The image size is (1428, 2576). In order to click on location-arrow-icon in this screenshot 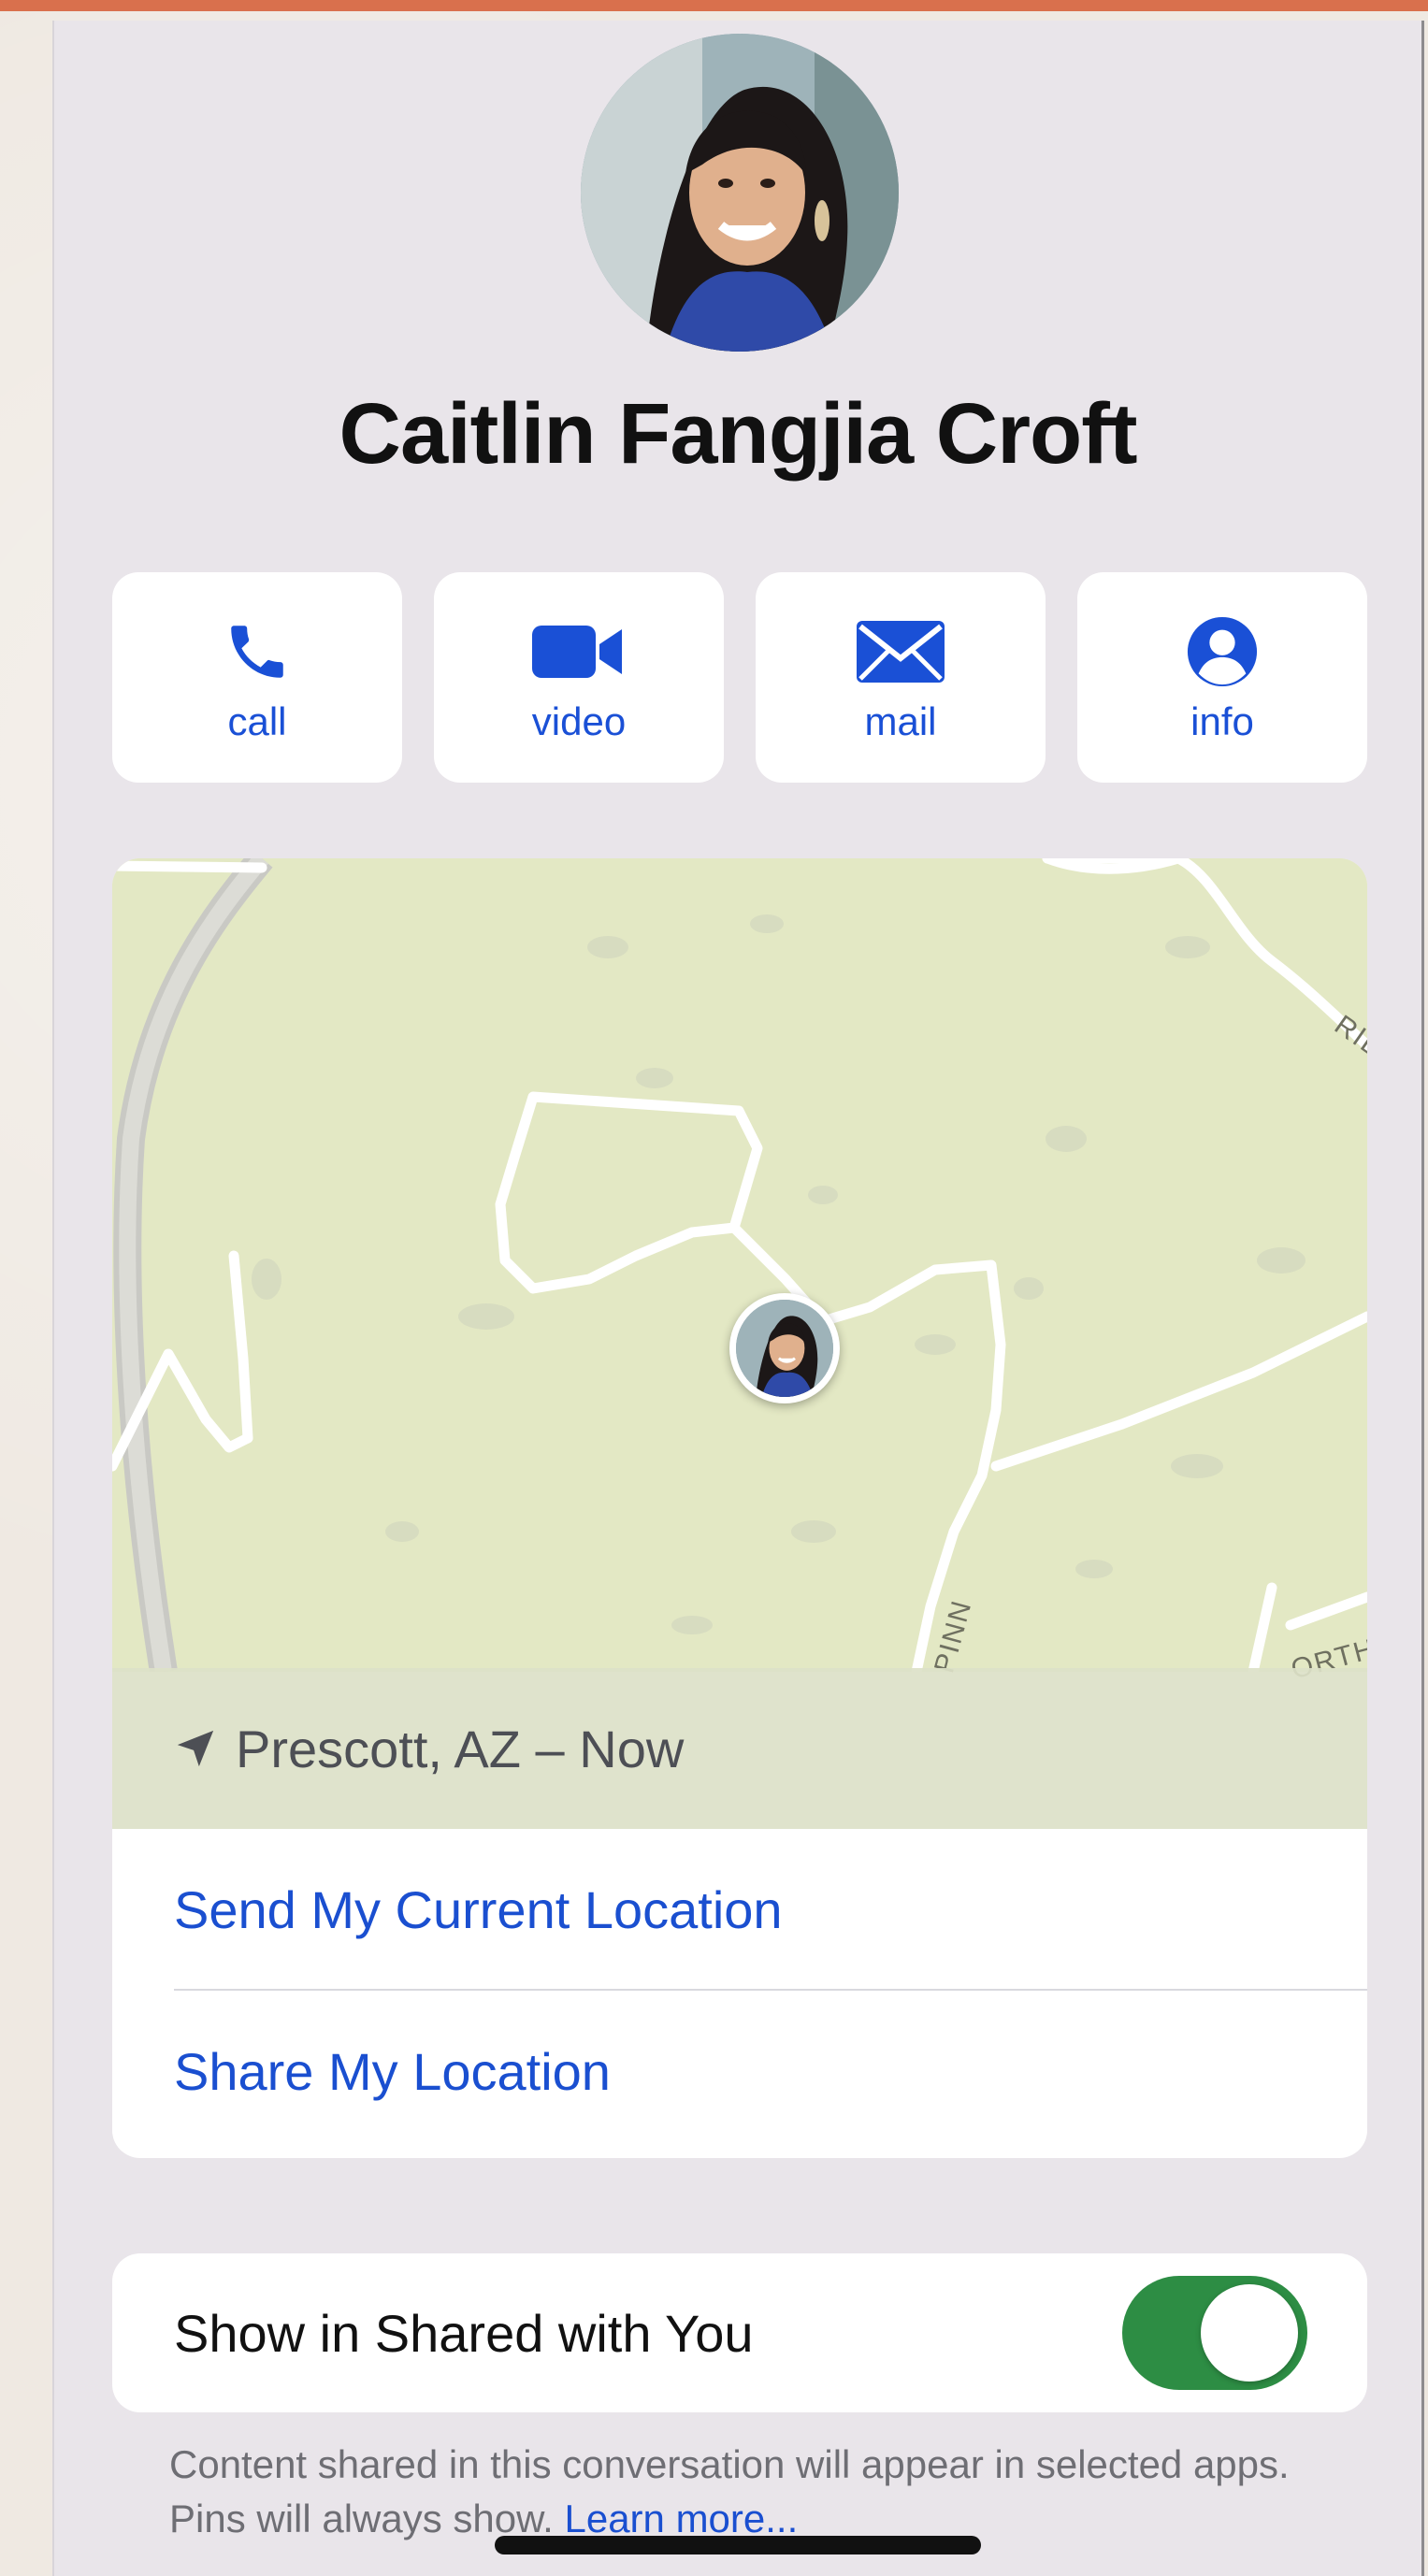, I will do `click(195, 1749)`.